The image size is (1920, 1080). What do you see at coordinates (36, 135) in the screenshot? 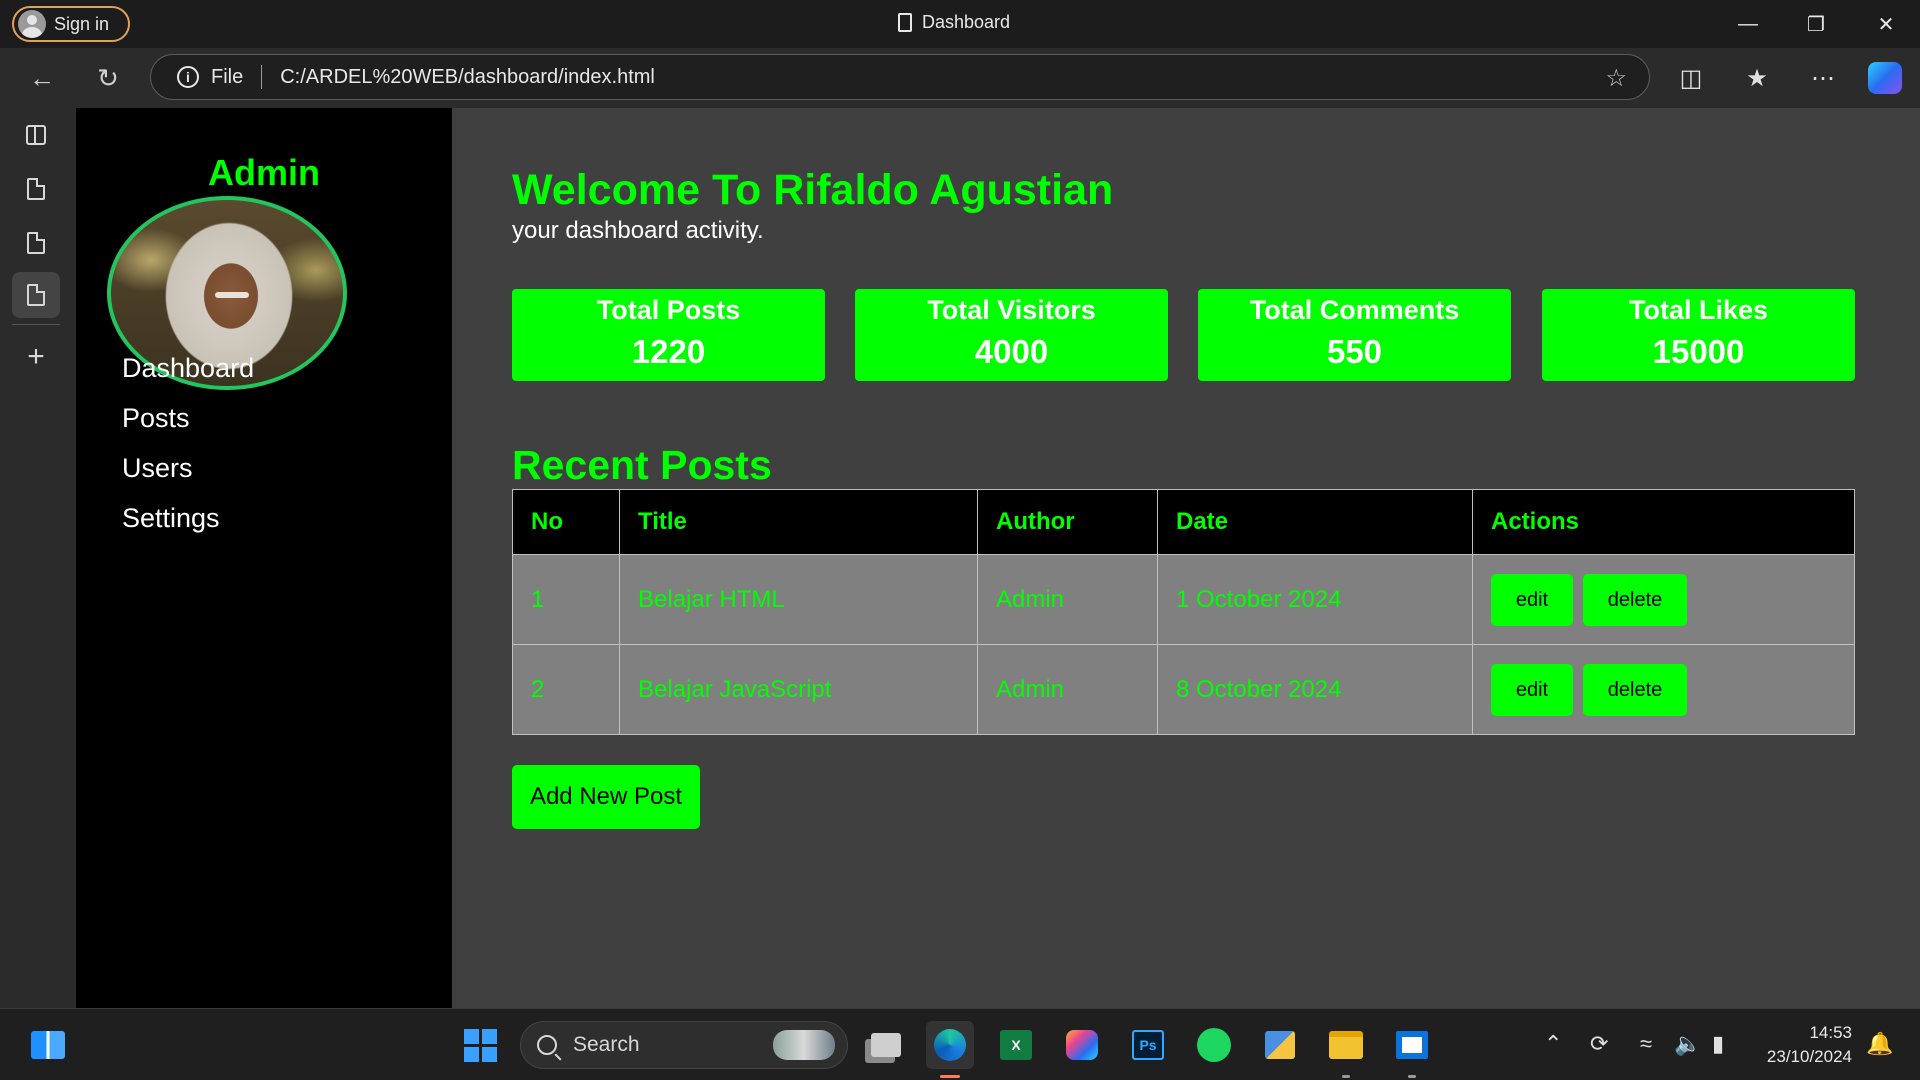
I see `tab-actions-button` at bounding box center [36, 135].